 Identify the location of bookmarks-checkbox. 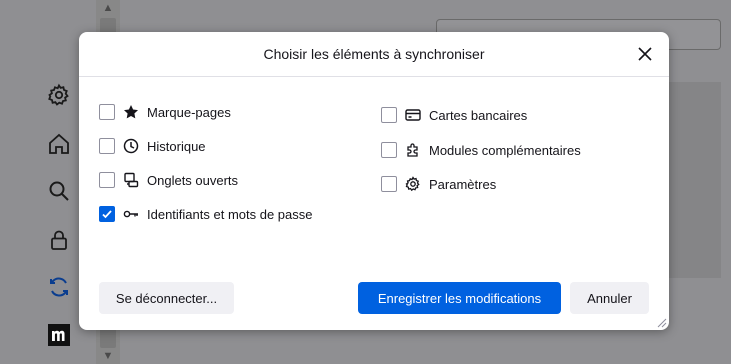
(107, 112).